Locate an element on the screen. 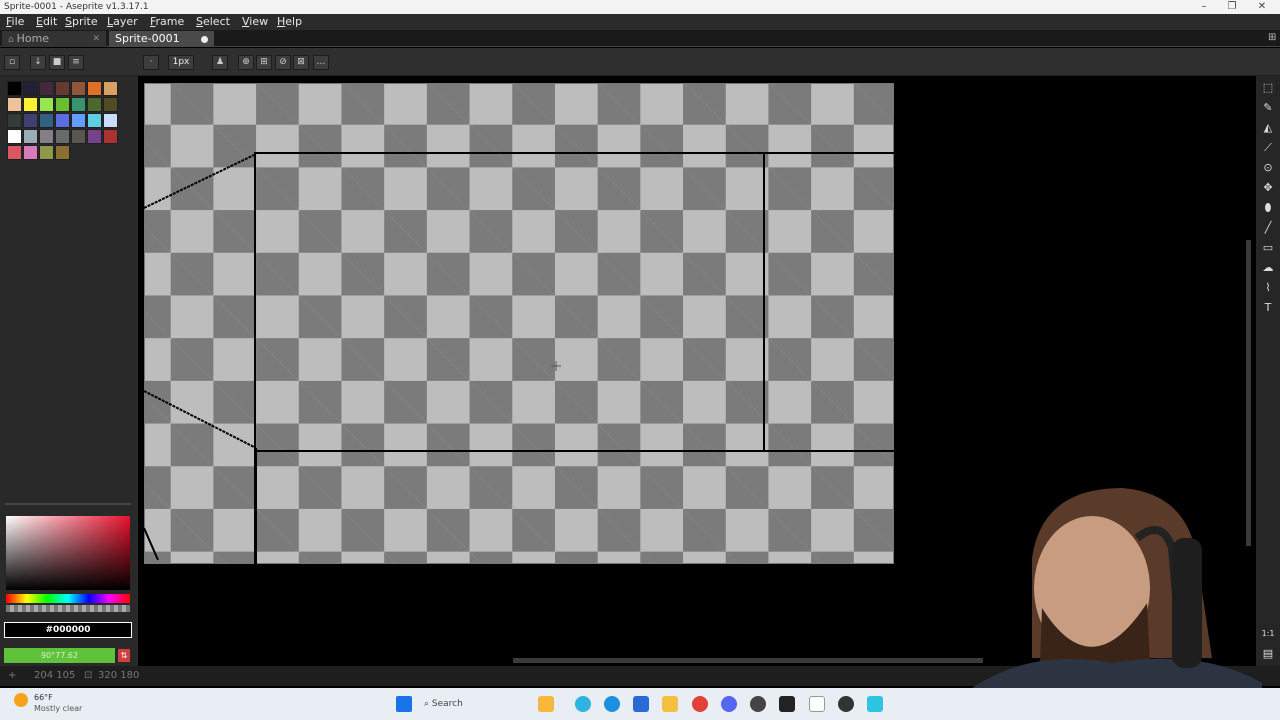  obs-icon is located at coordinates (846, 704).